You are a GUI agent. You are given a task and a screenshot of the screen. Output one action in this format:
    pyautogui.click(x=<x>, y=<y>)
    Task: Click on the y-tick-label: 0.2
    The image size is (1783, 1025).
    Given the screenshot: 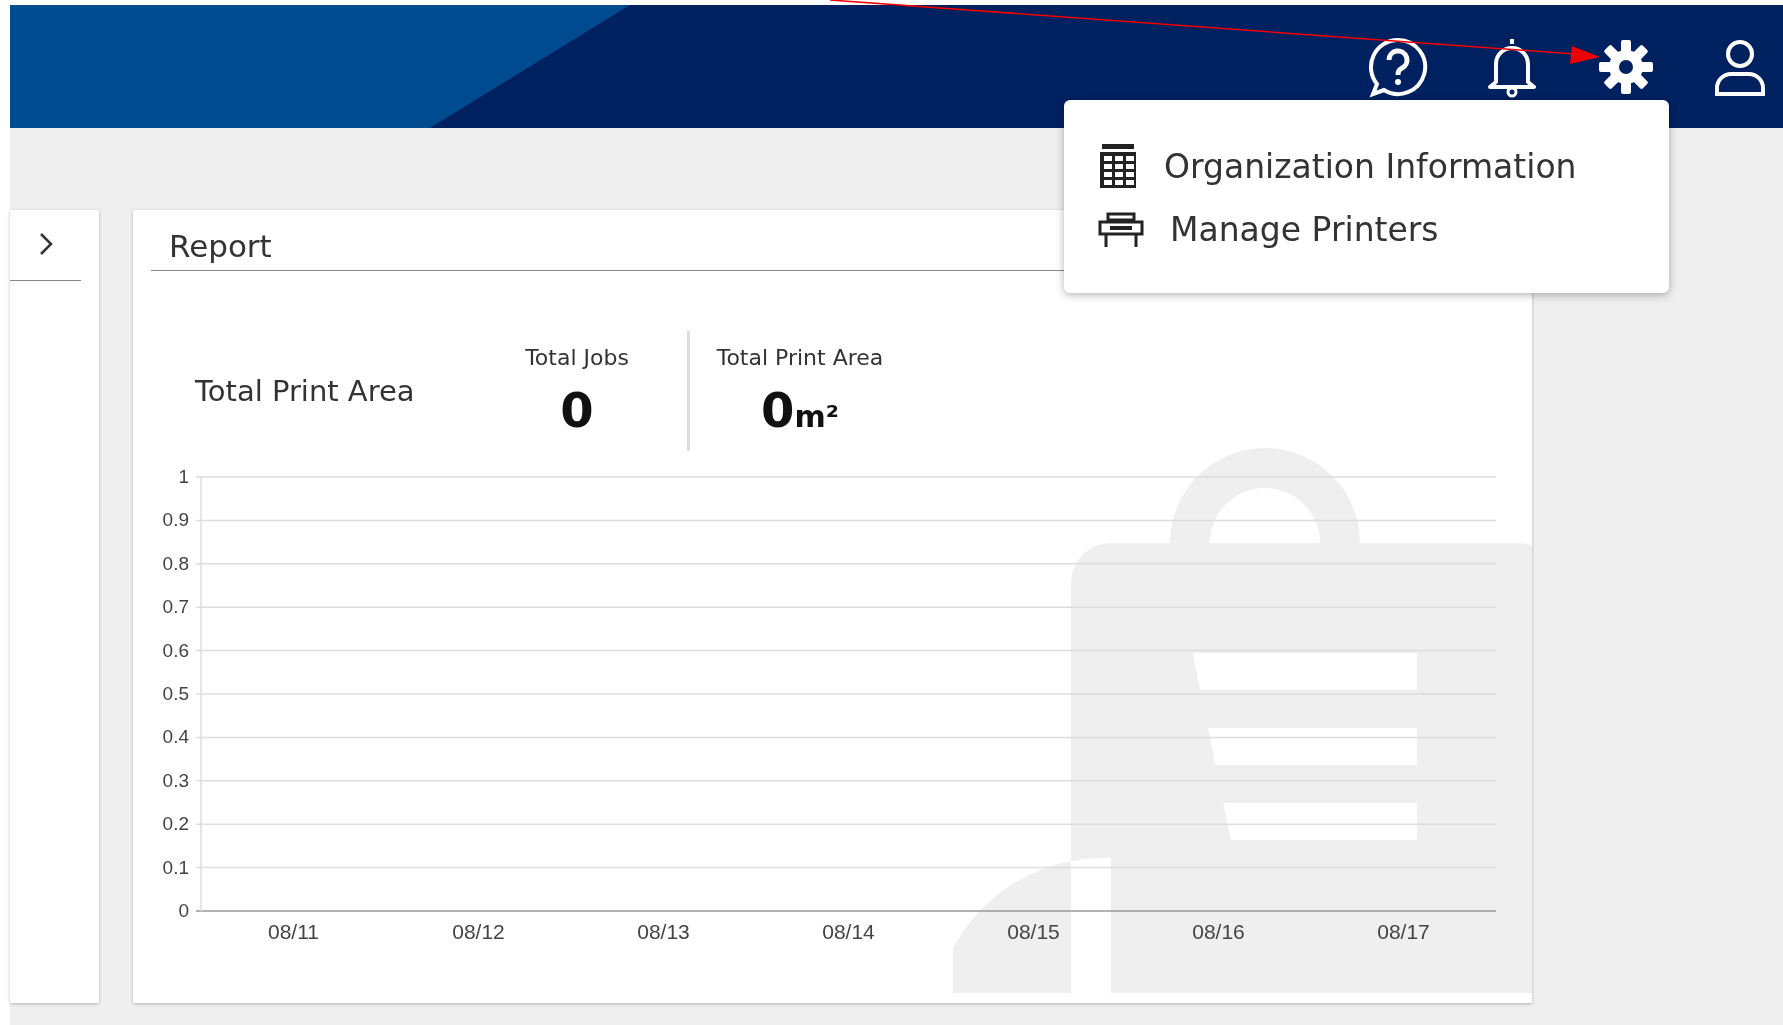 What is the action you would take?
    pyautogui.click(x=175, y=824)
    